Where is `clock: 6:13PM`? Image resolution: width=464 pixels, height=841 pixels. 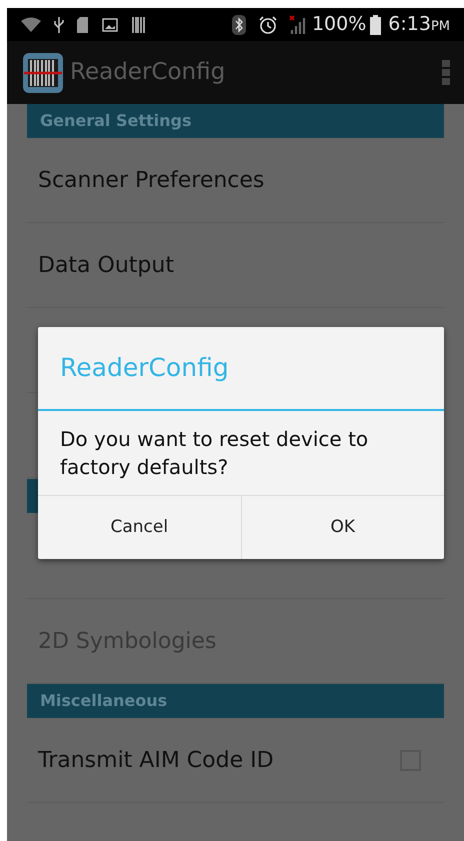
clock: 6:13PM is located at coordinates (419, 25).